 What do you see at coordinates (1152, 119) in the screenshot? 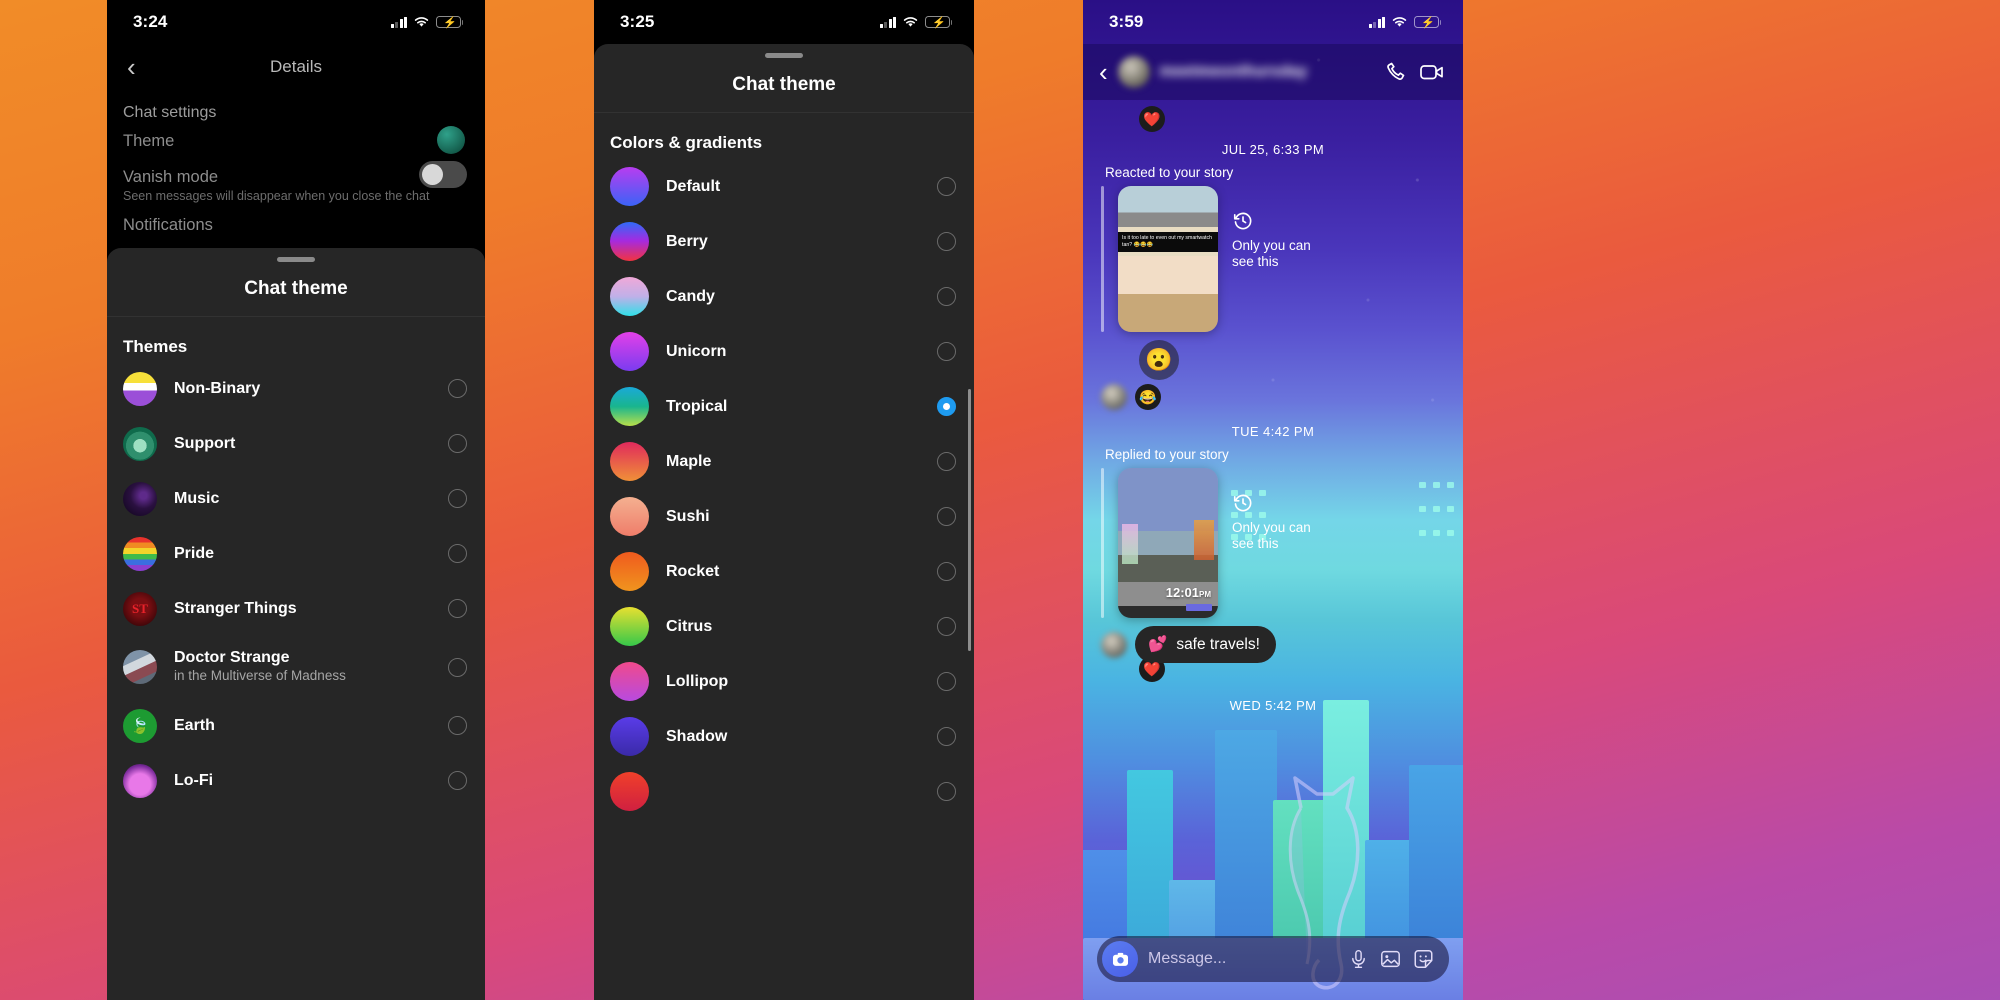
I see `message-reaction: ❤️` at bounding box center [1152, 119].